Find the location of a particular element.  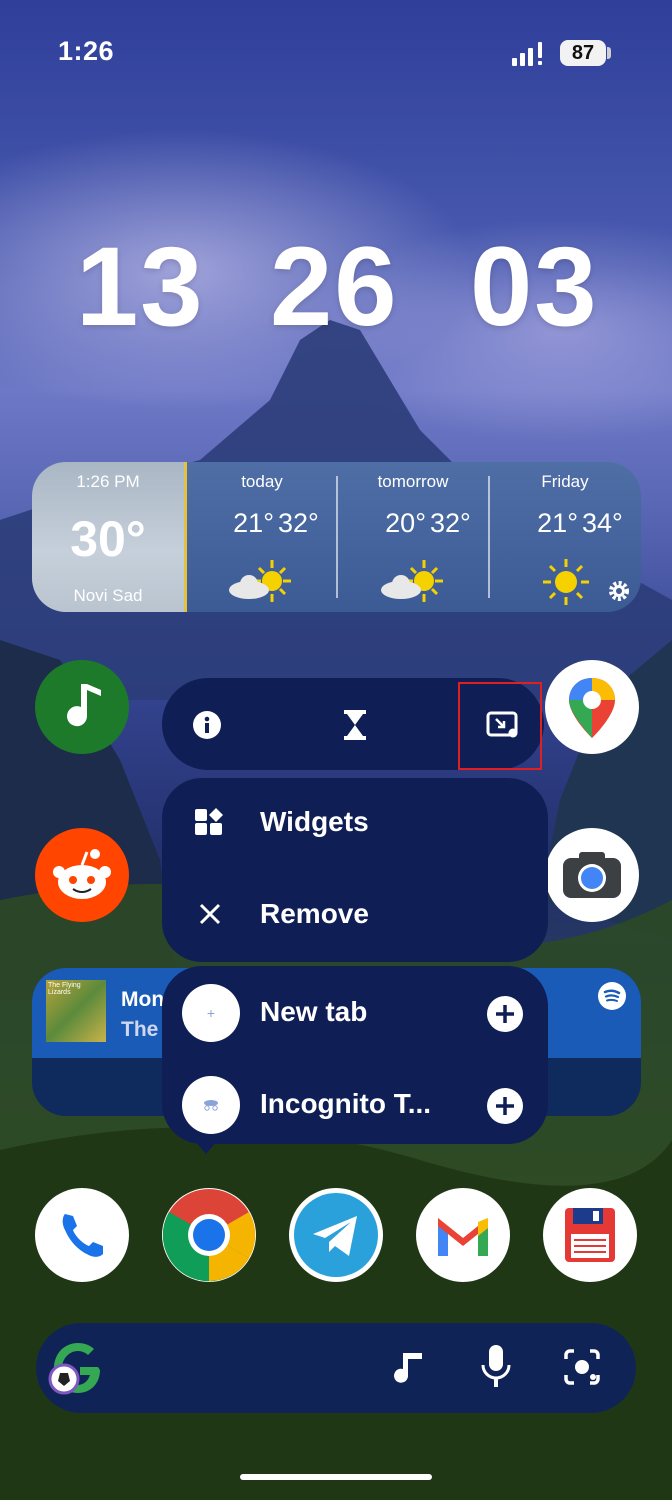

phone-app-icon is located at coordinates (82, 1235).